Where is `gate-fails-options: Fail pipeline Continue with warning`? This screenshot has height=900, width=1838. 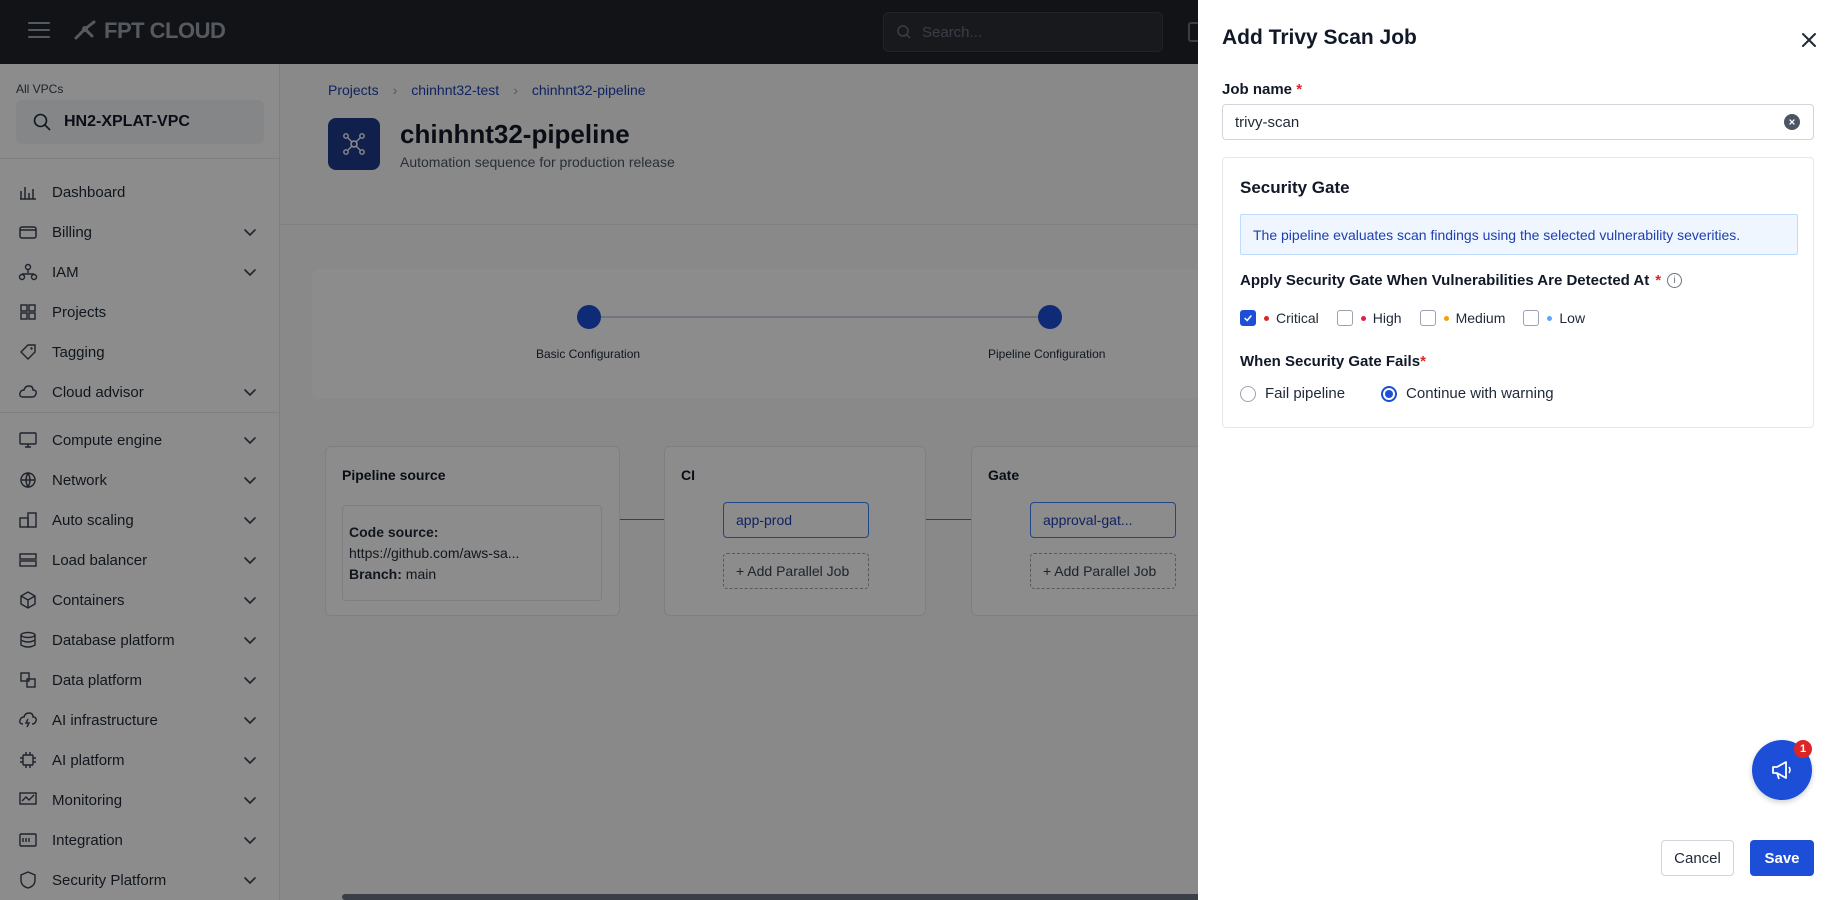
gate-fails-options: Fail pipeline Continue with warning is located at coordinates (1415, 393).